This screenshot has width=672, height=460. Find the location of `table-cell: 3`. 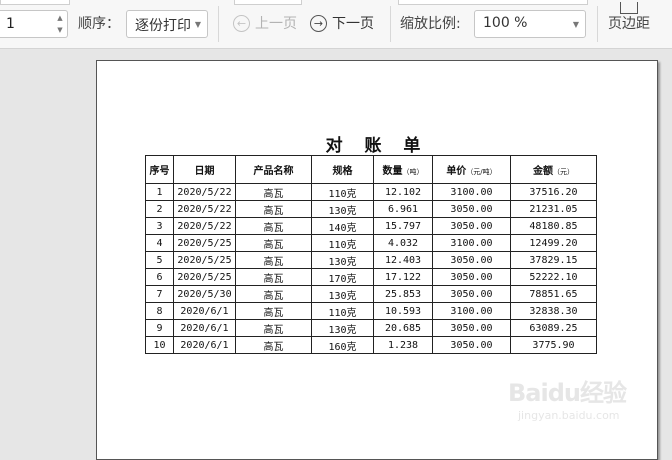

table-cell: 3 is located at coordinates (159, 226).